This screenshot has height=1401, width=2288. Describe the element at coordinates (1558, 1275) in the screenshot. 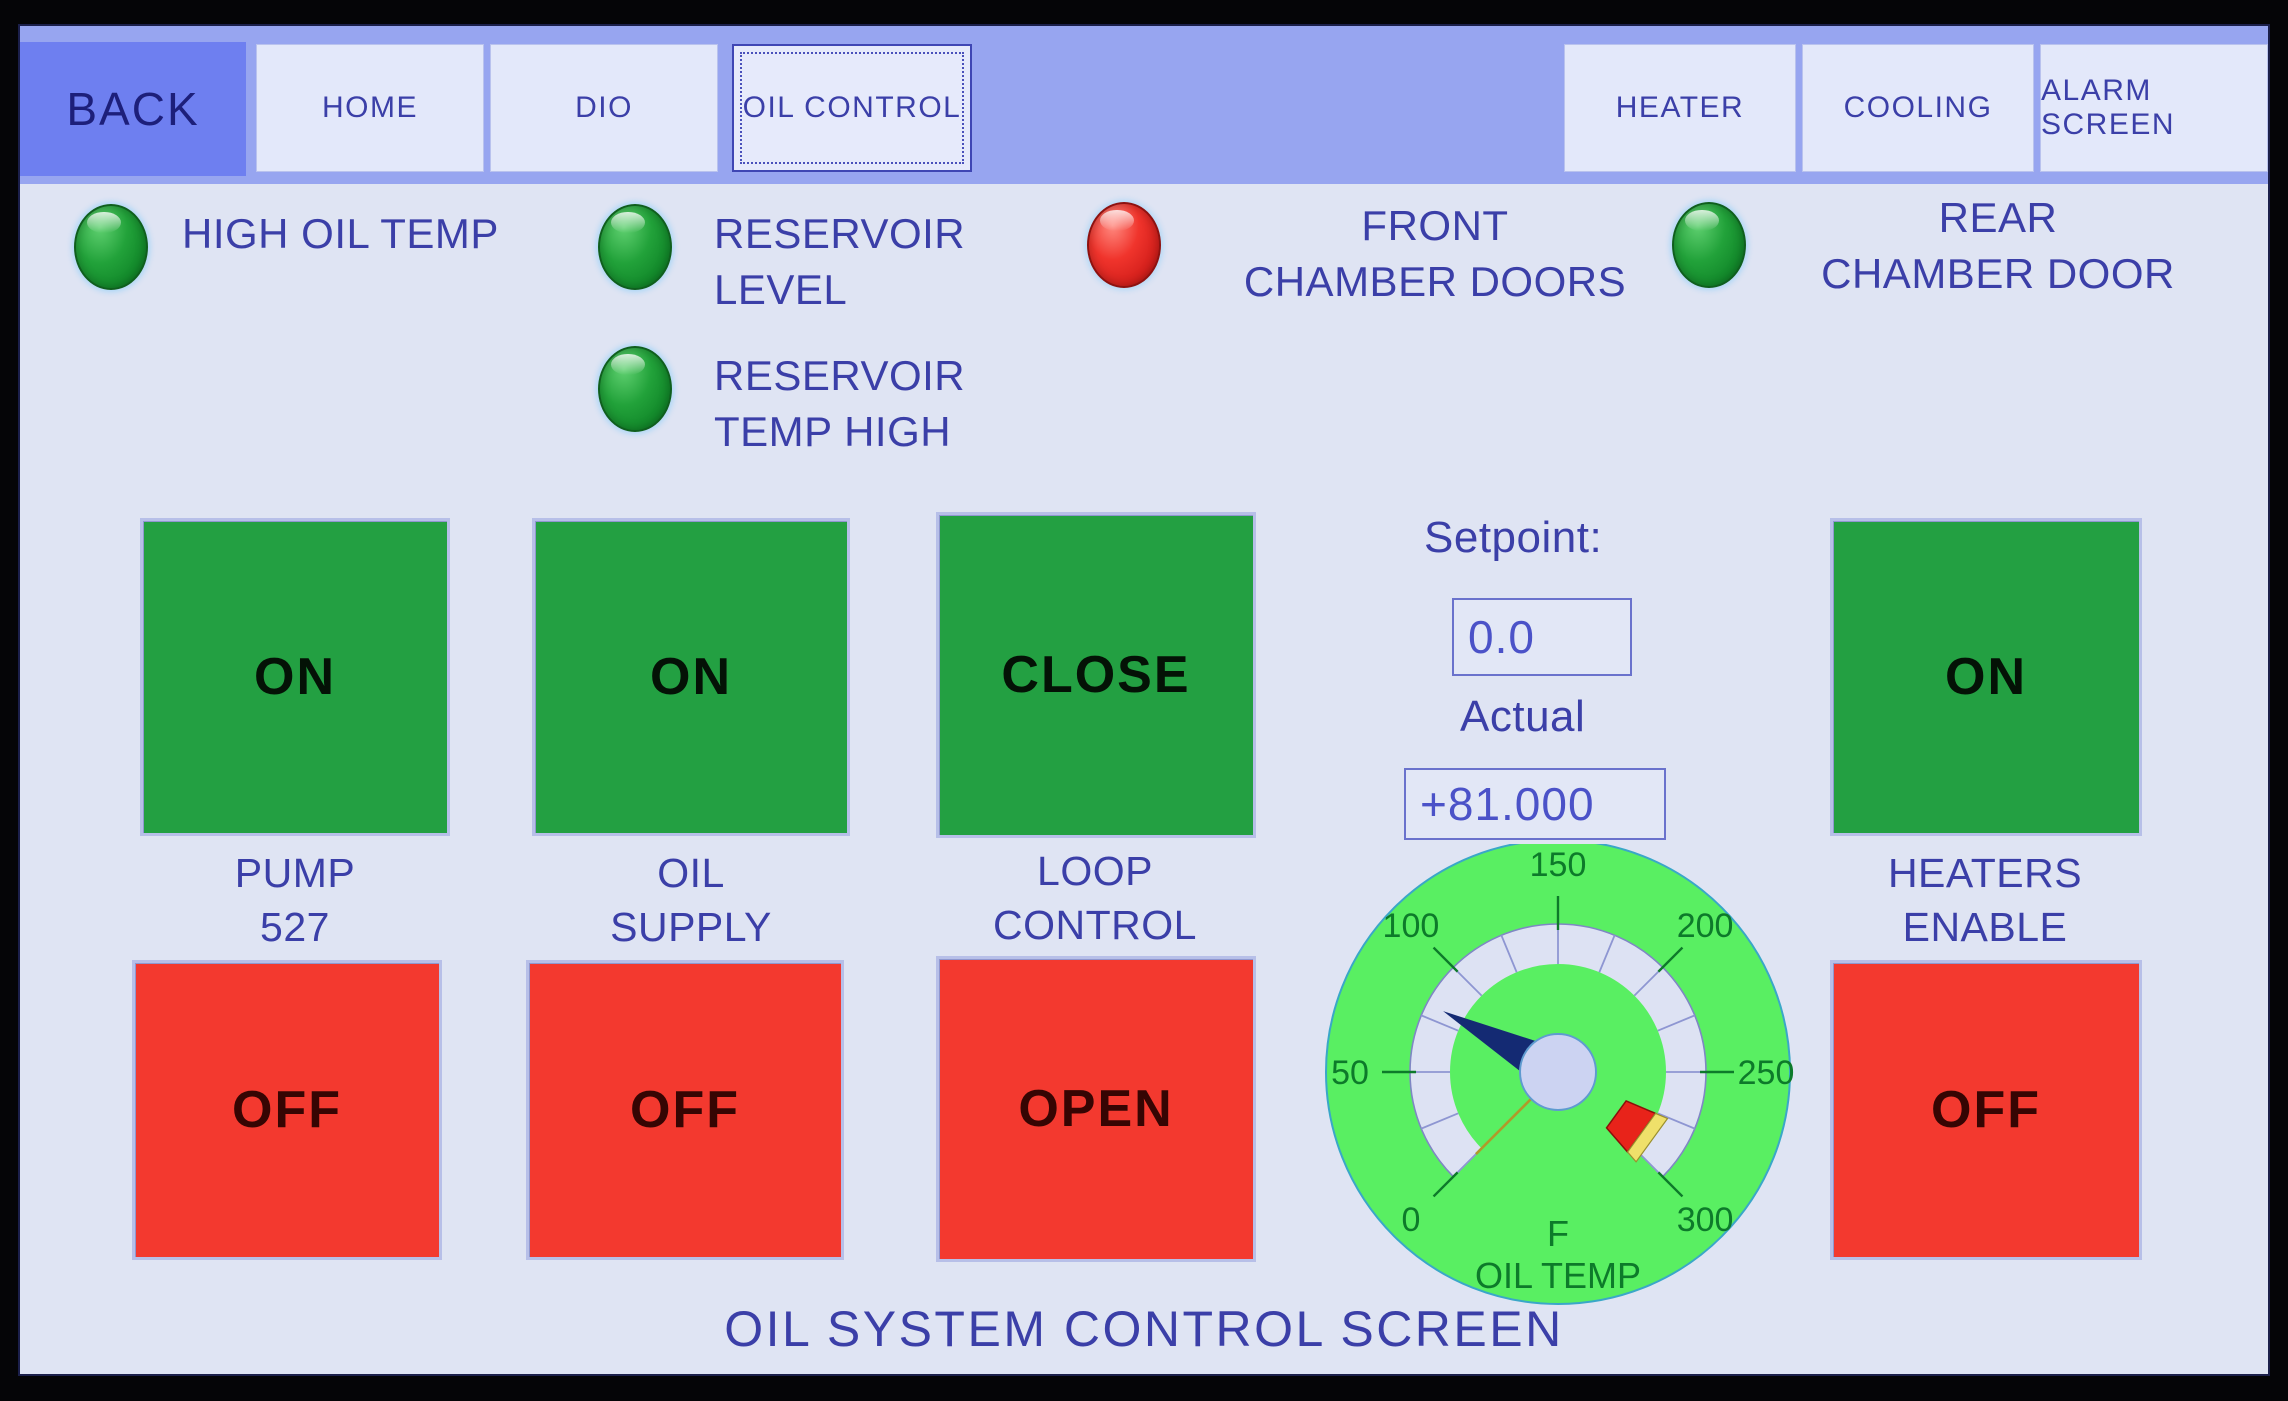

I see `gauge-title-label: OIL TEMP` at that location.